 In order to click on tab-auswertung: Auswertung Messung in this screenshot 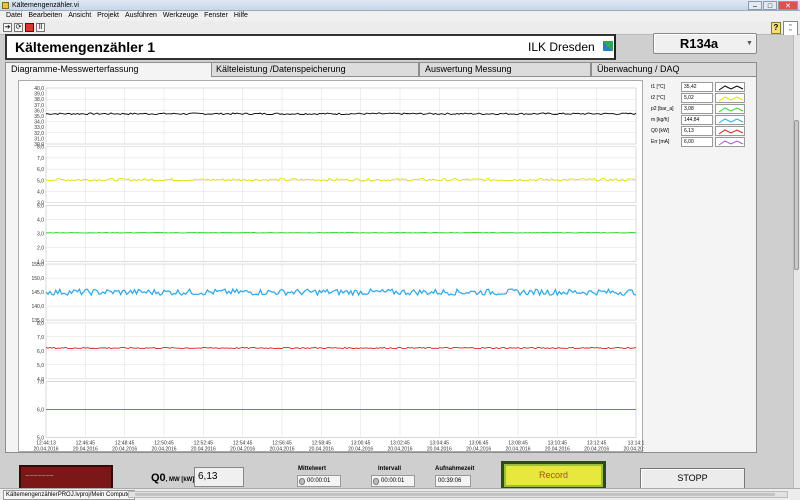, I will do `click(505, 69)`.